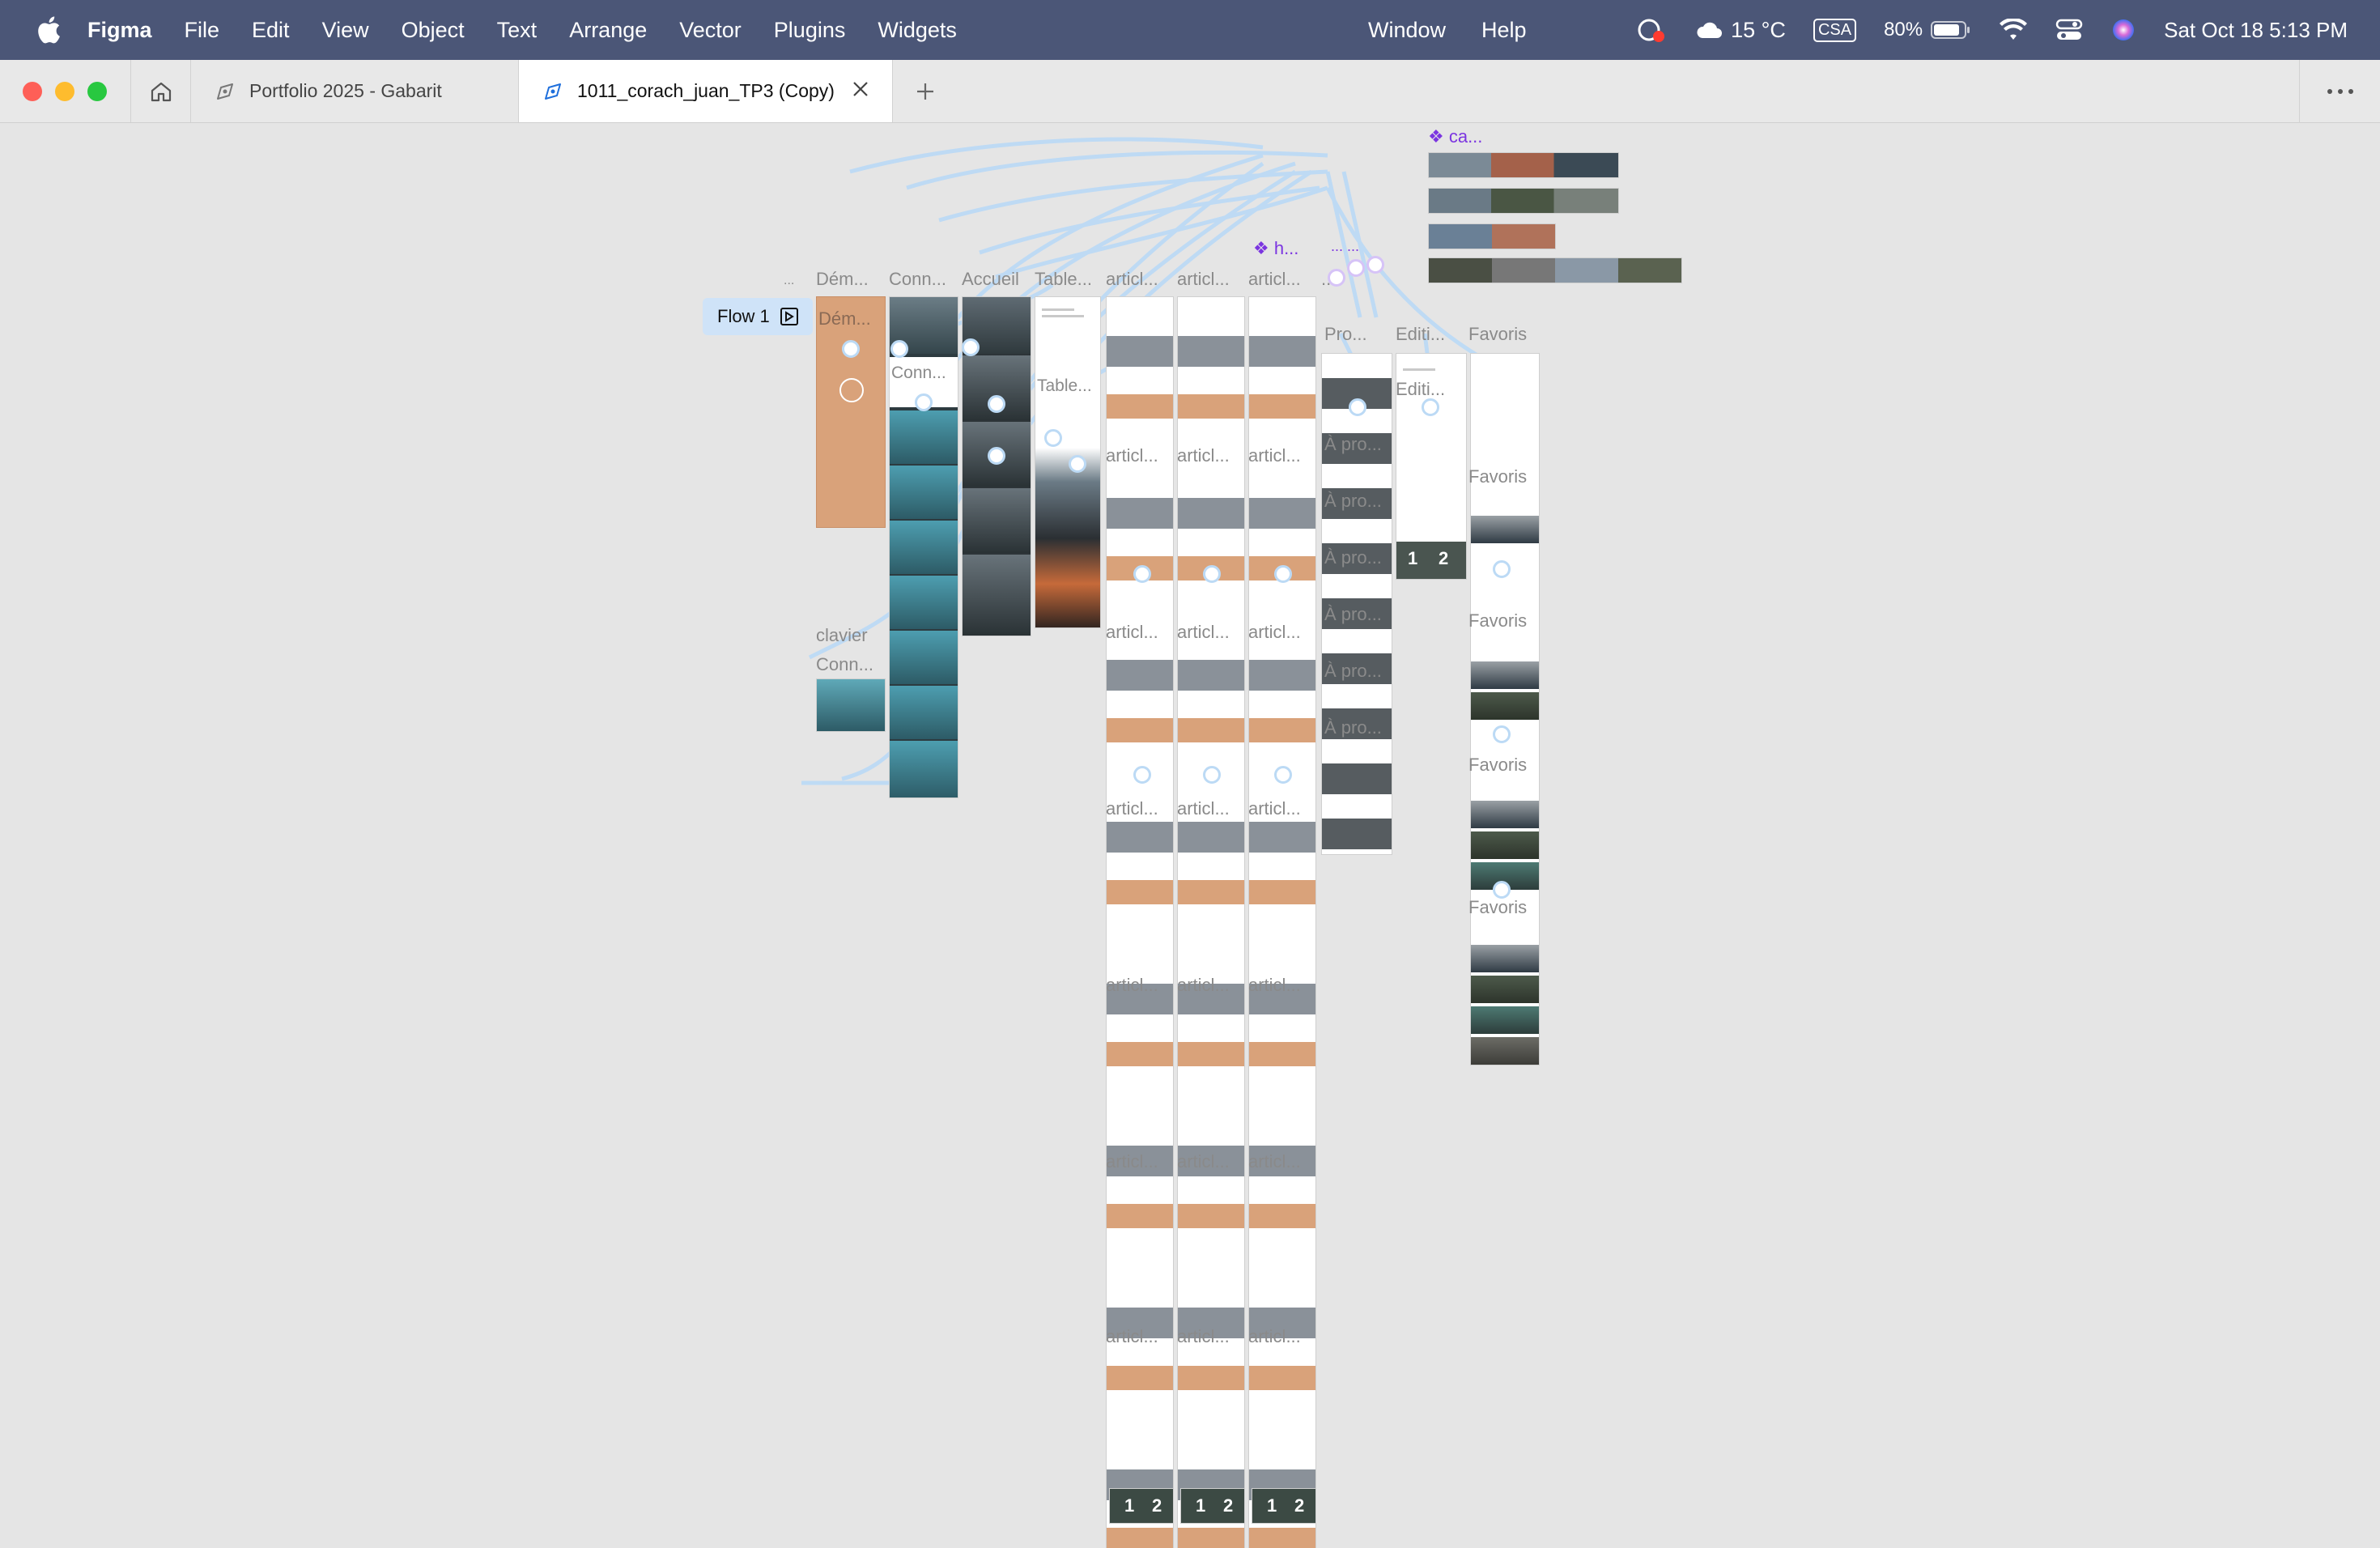 The image size is (2380, 1548). What do you see at coordinates (161, 91) in the screenshot?
I see `home-tab` at bounding box center [161, 91].